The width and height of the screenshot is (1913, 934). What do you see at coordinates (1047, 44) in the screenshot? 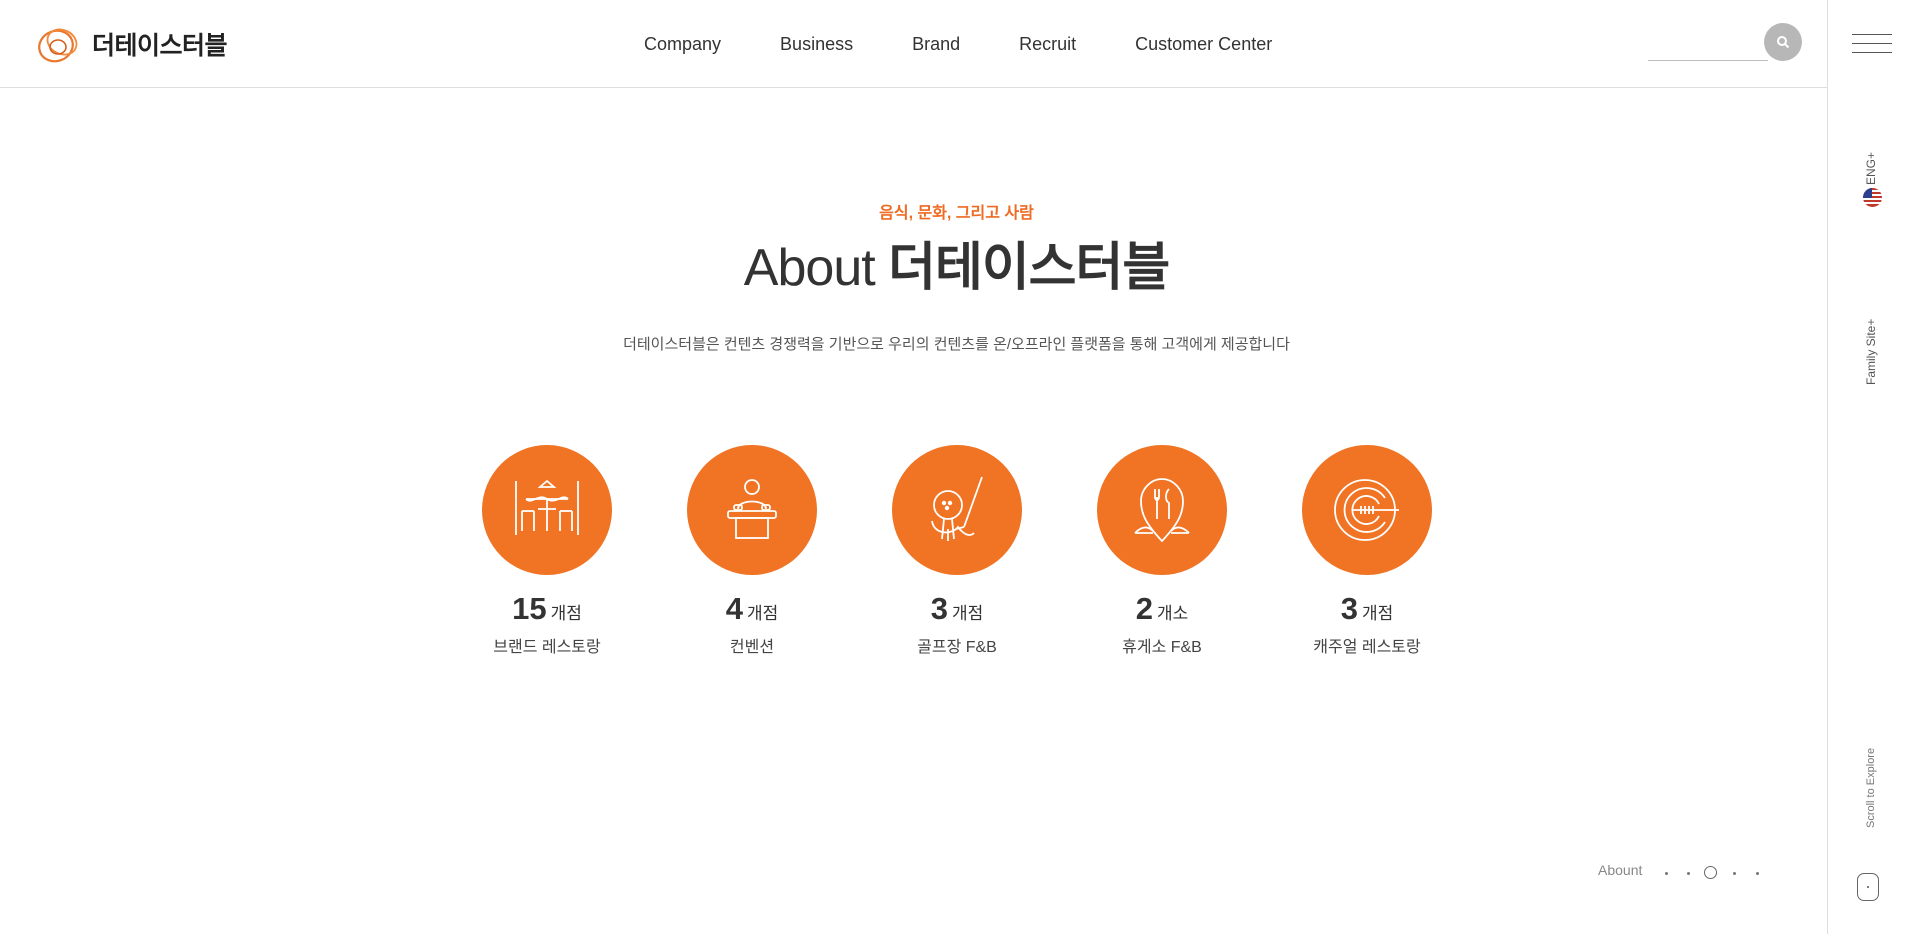
I see `nav-recruit: Recruit` at bounding box center [1047, 44].